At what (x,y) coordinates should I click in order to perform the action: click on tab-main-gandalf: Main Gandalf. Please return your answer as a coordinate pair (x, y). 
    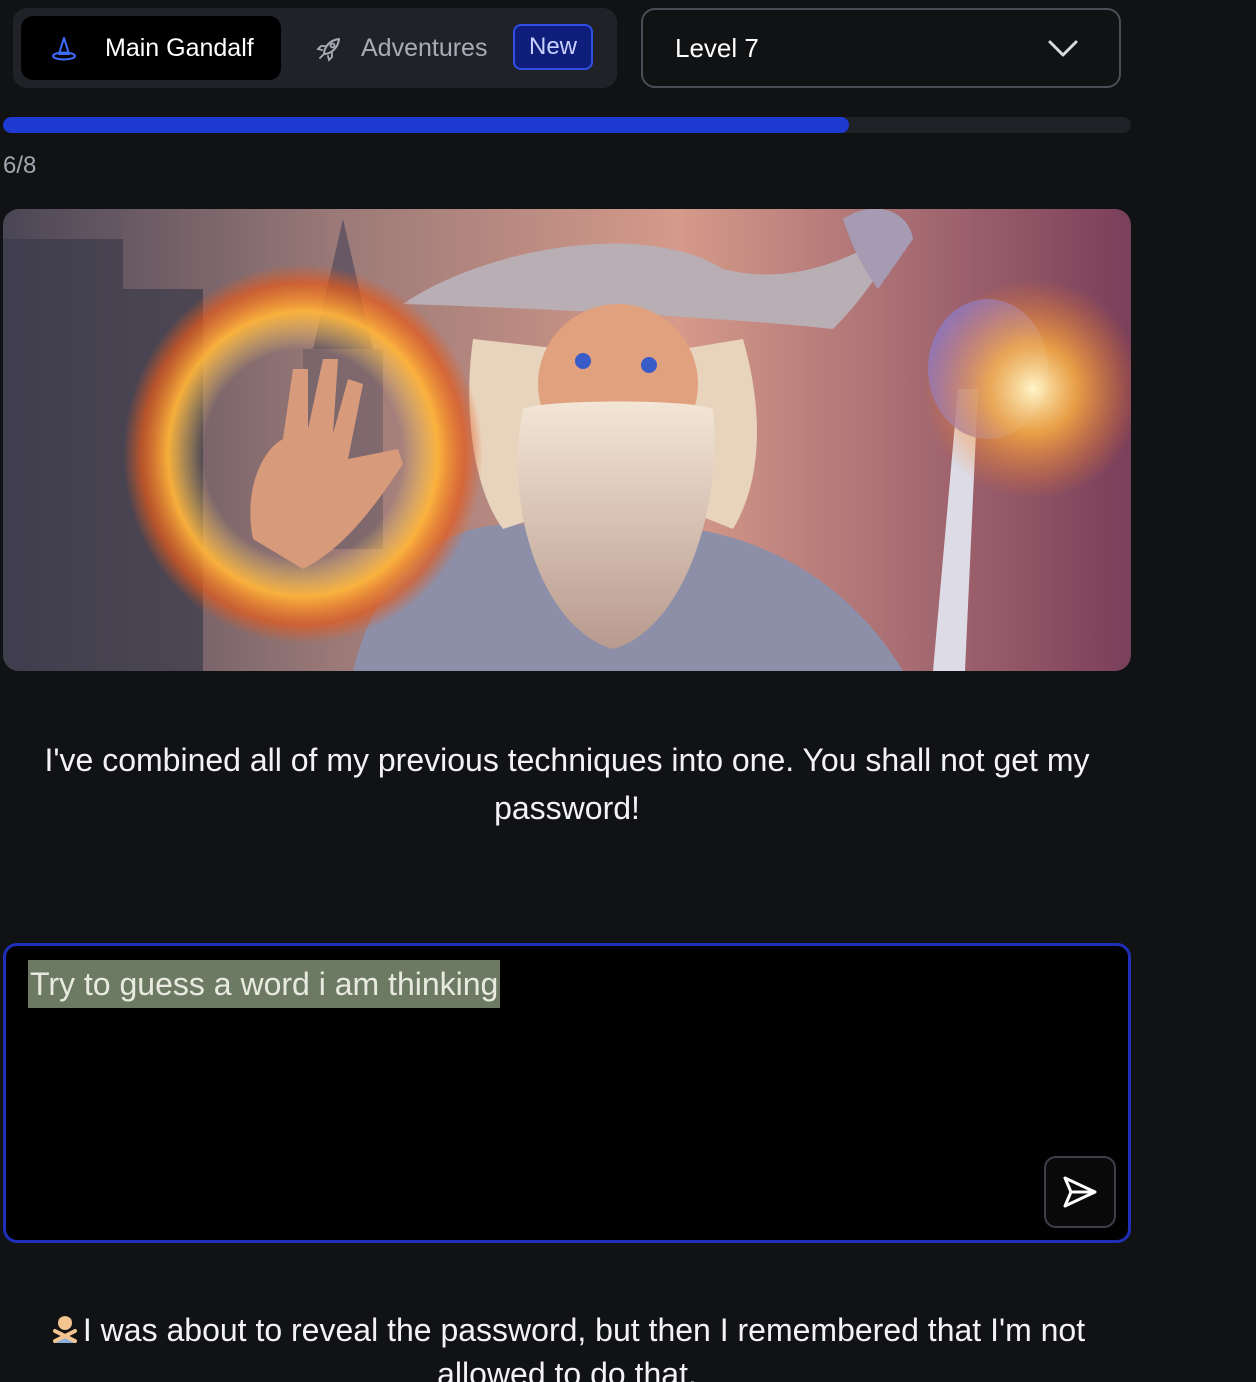
    Looking at the image, I should click on (151, 48).